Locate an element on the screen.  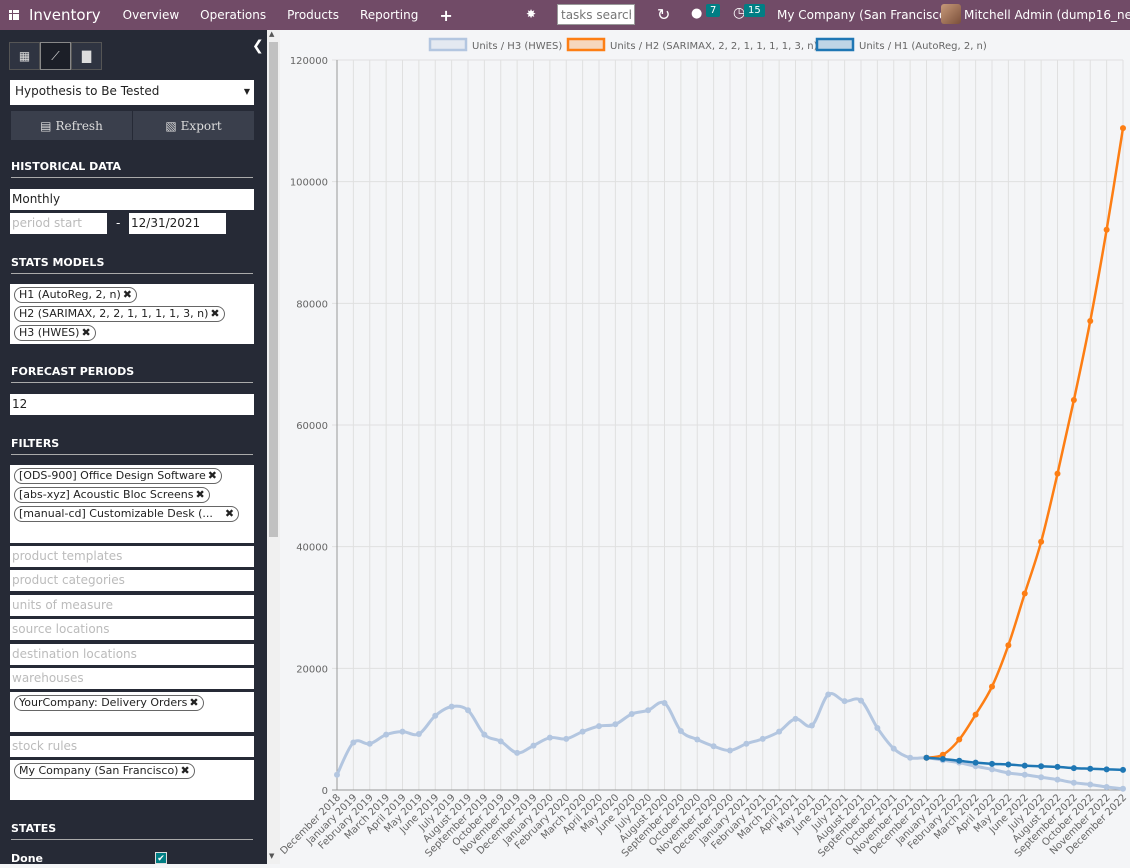
y-tick-label: 40000 is located at coordinates (312, 548).